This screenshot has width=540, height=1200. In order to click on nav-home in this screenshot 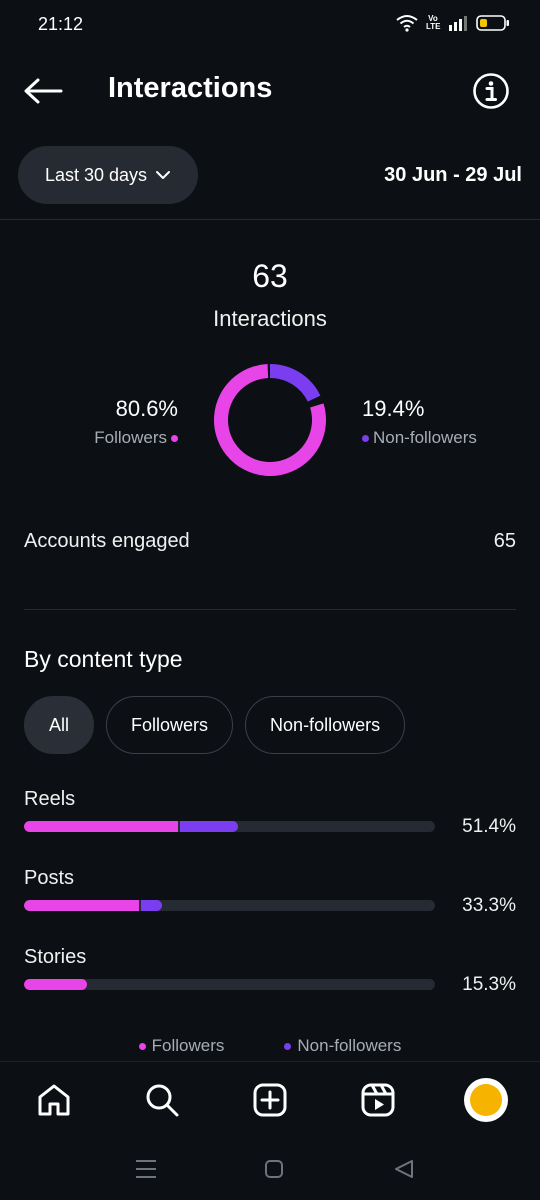, I will do `click(54, 1100)`.